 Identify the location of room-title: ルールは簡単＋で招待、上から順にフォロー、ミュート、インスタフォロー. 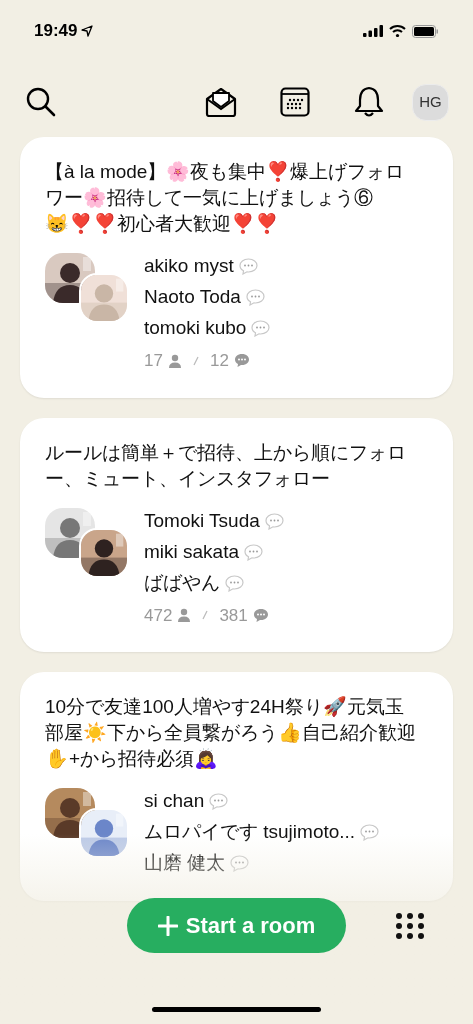
(226, 465).